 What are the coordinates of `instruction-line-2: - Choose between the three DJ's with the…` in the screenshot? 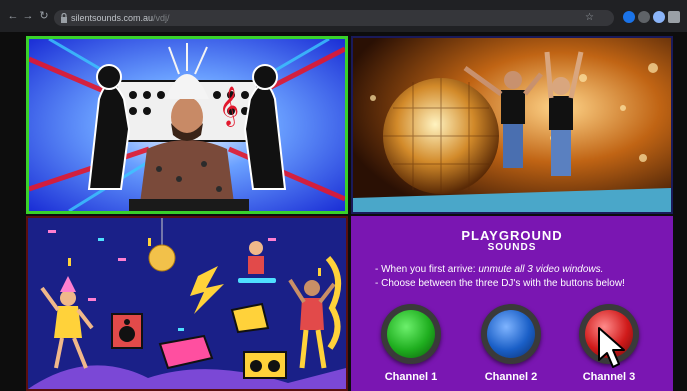 It's located at (500, 283).